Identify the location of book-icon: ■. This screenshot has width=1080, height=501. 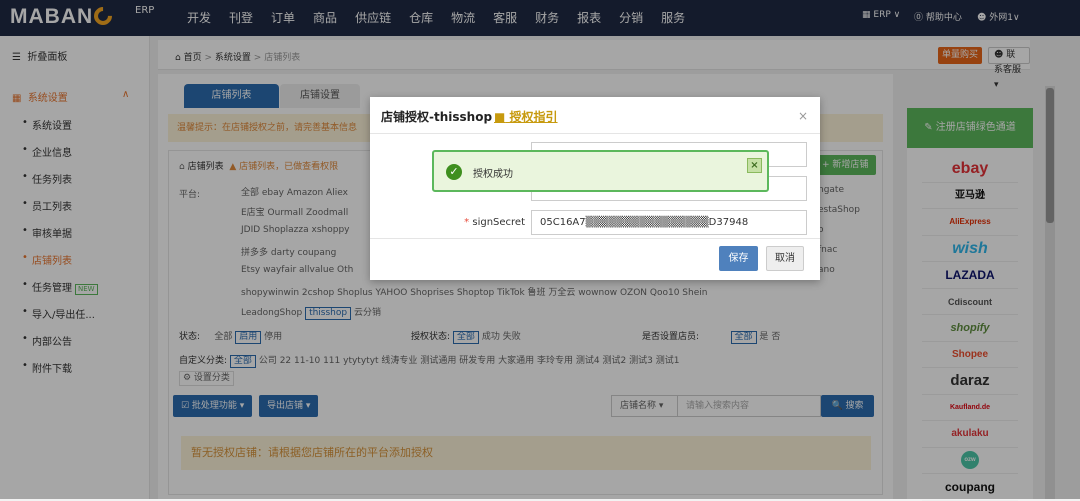
(500, 117).